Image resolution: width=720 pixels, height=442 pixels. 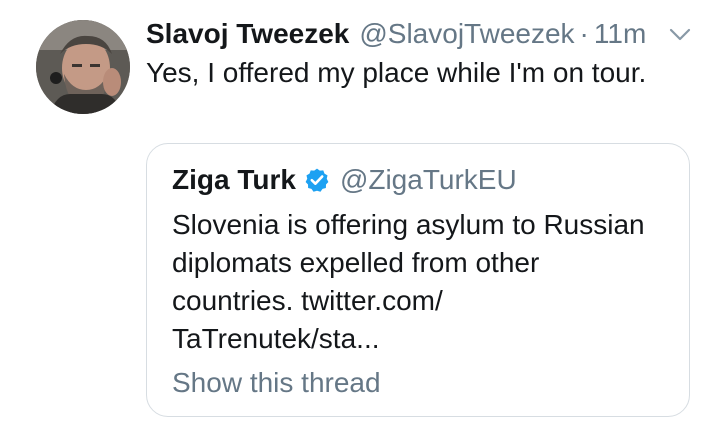 I want to click on profile-photo, so click(x=83, y=67).